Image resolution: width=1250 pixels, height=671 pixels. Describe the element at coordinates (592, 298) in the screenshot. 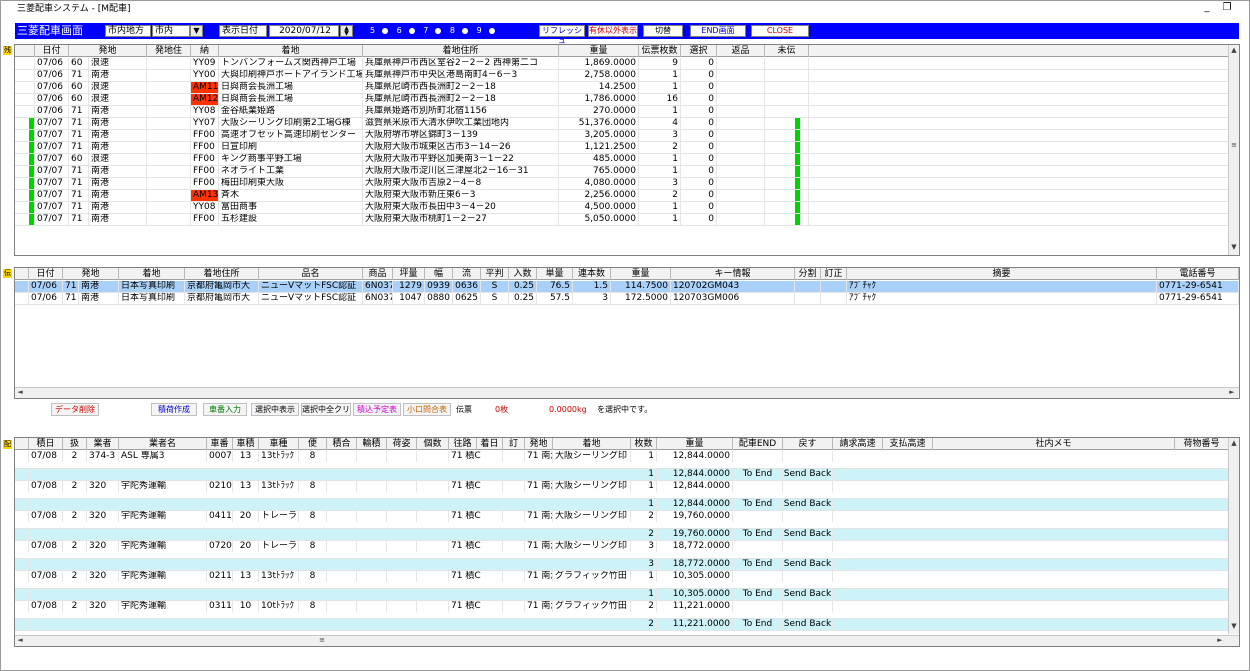

I see `cell-ren: 3` at that location.